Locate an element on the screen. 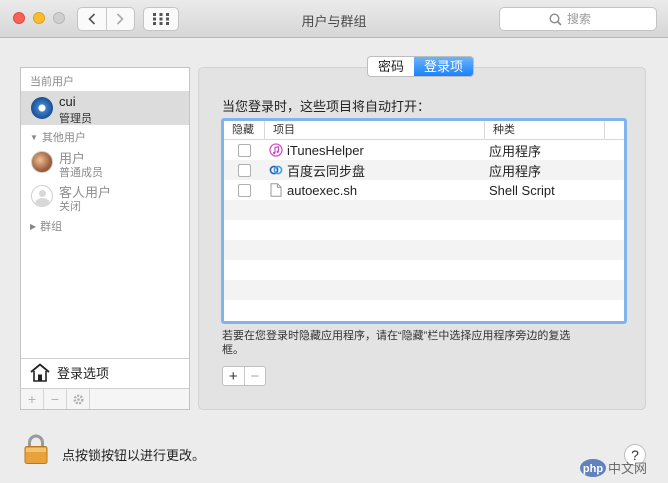 The height and width of the screenshot is (483, 668). action-menu-button is located at coordinates (78, 399).